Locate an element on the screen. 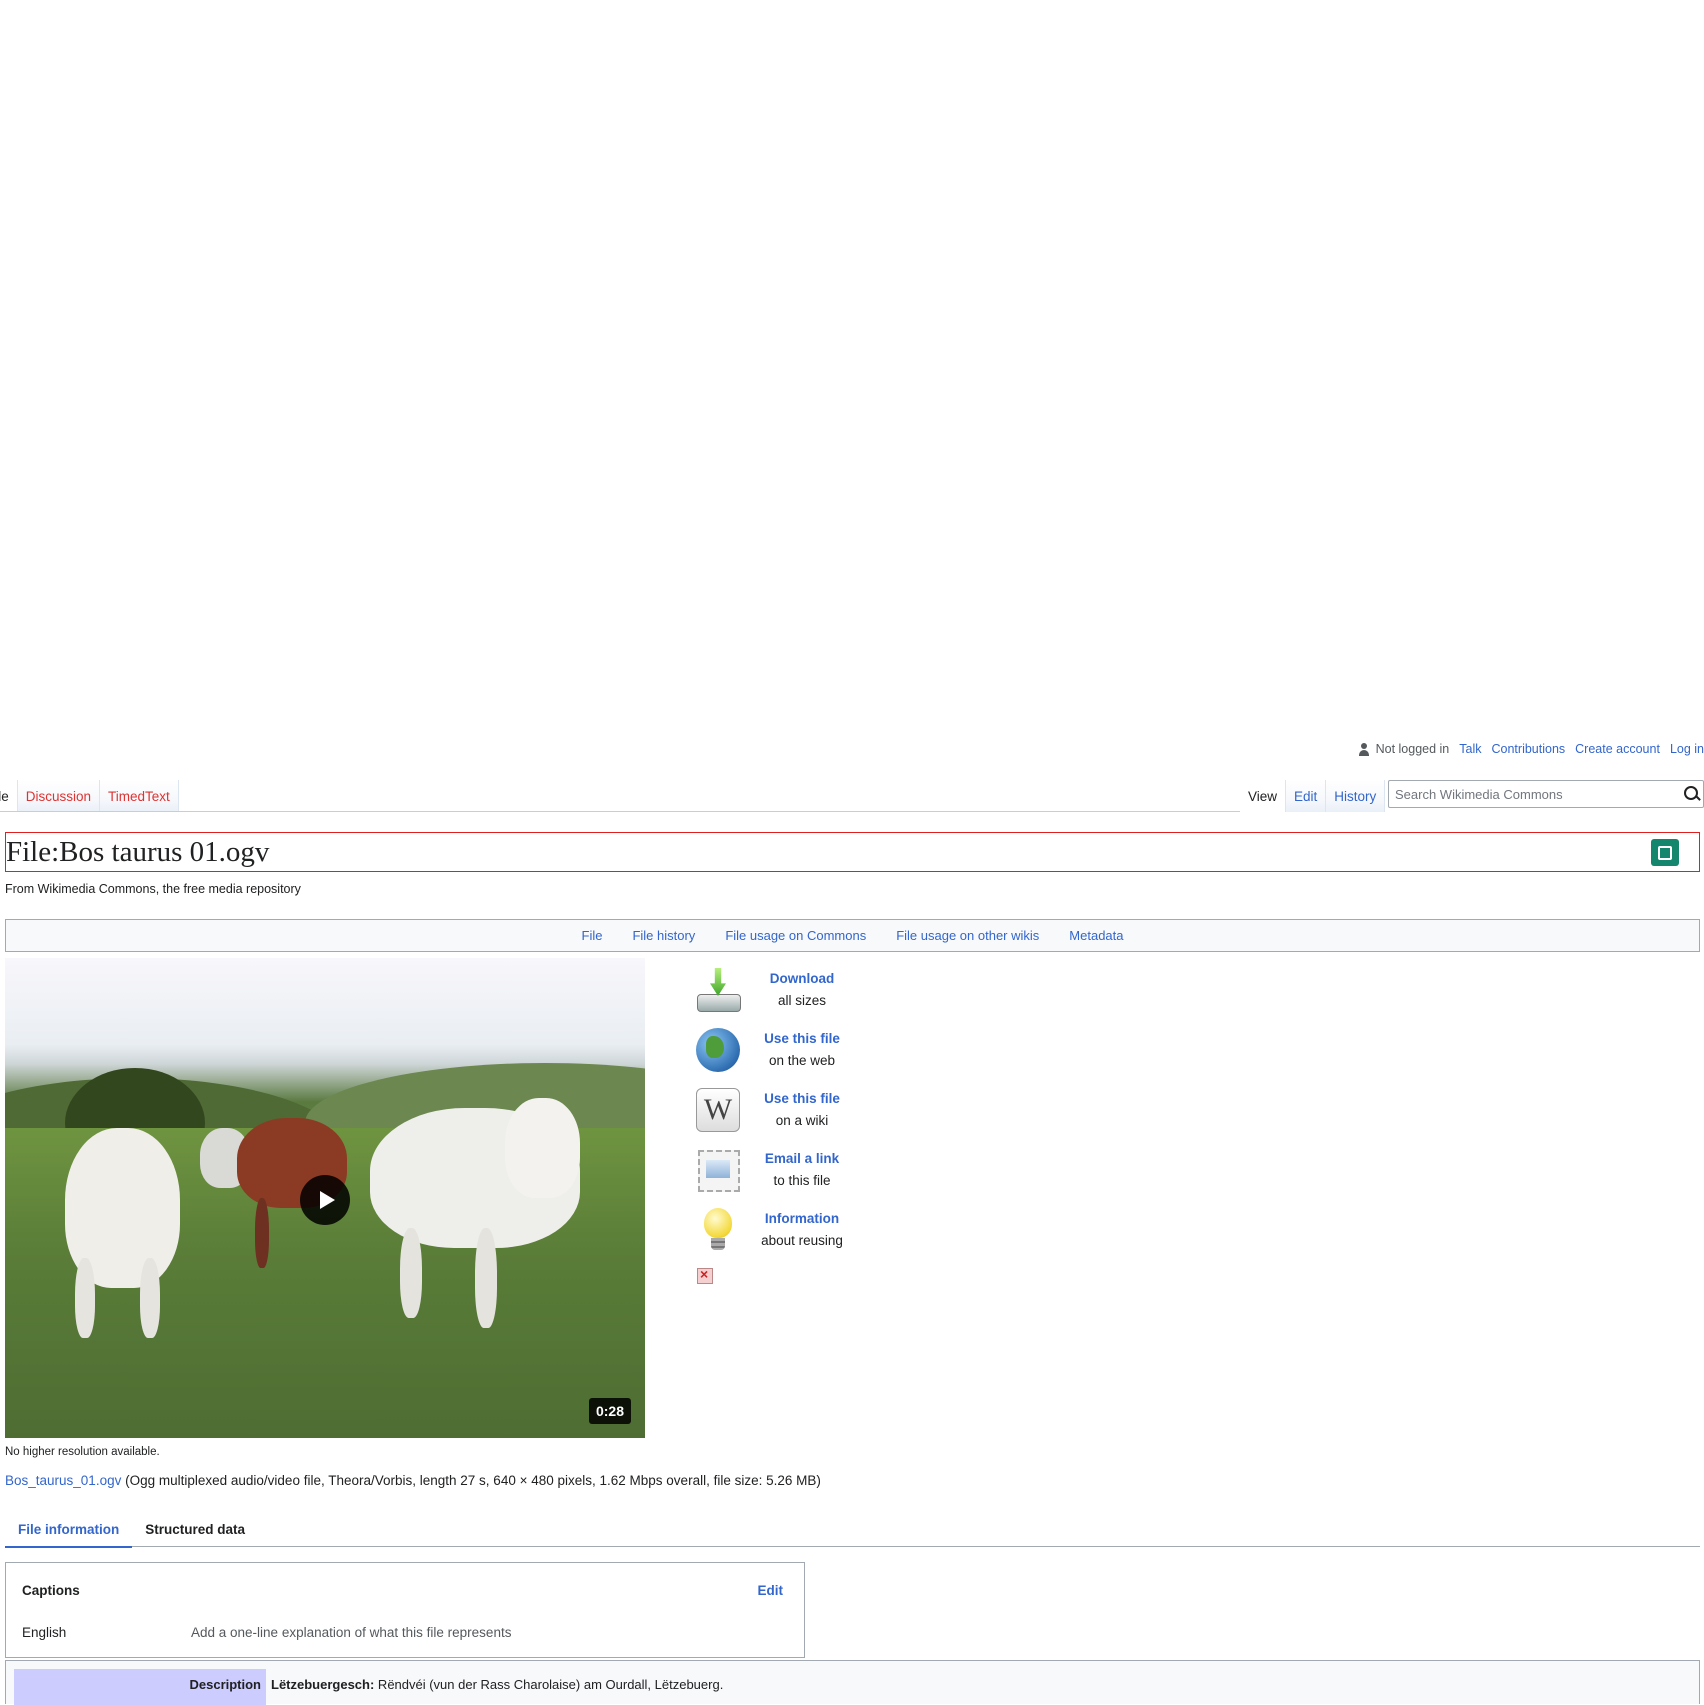 The height and width of the screenshot is (1705, 1704). video-player: 0:28 is located at coordinates (325, 1198).